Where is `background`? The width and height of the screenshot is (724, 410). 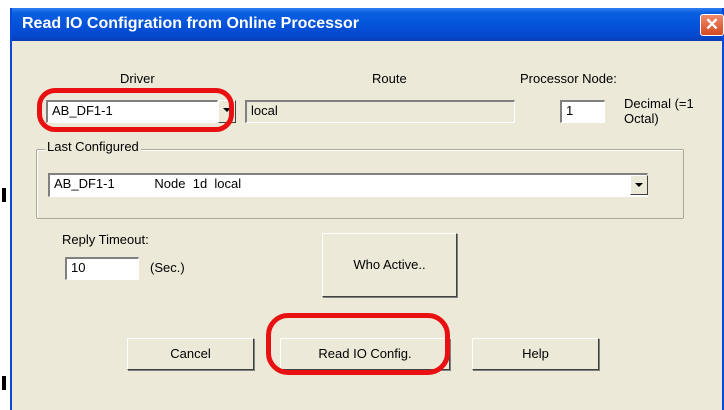 background is located at coordinates (5, 205).